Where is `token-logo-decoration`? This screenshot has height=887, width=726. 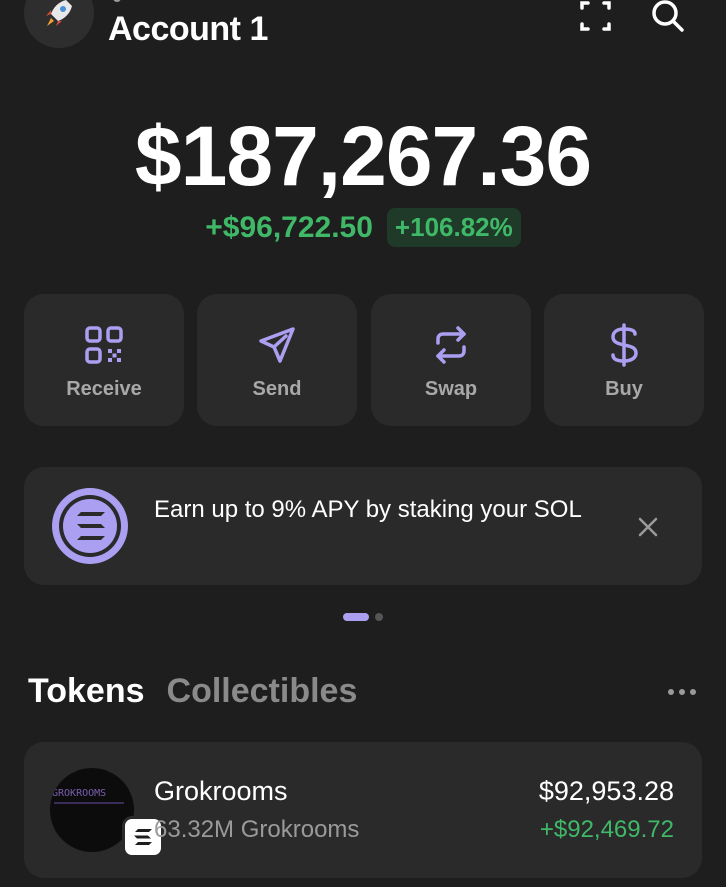 token-logo-decoration is located at coordinates (89, 803).